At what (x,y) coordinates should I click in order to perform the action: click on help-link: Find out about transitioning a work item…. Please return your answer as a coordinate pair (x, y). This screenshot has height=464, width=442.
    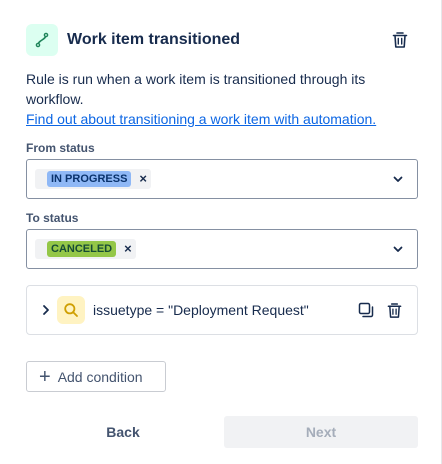
    Looking at the image, I should click on (221, 119).